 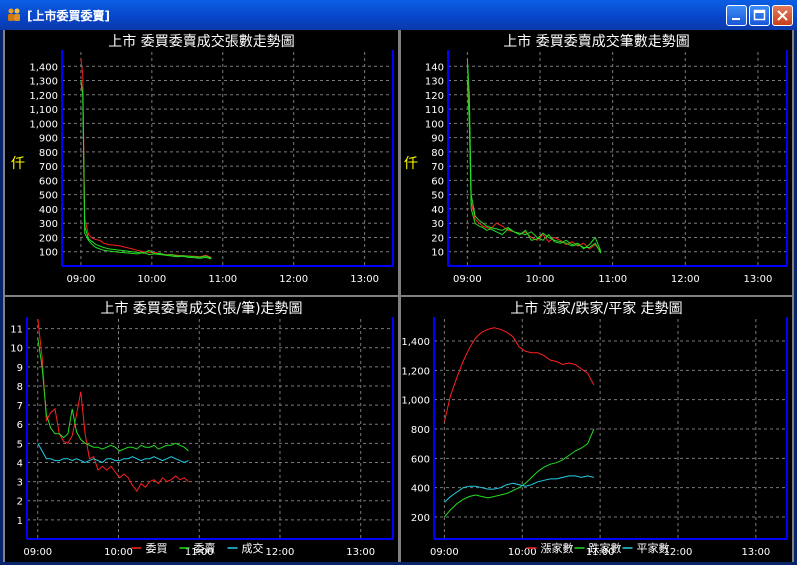 I want to click on y-tick-label: 110, so click(x=434, y=110).